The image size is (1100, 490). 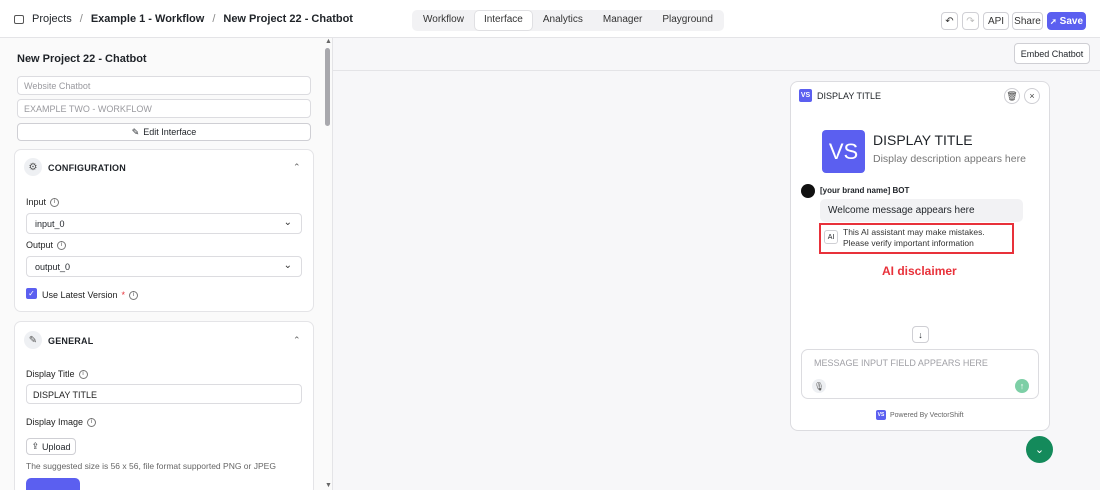 I want to click on display-image-label: Display Image i, so click(x=61, y=422).